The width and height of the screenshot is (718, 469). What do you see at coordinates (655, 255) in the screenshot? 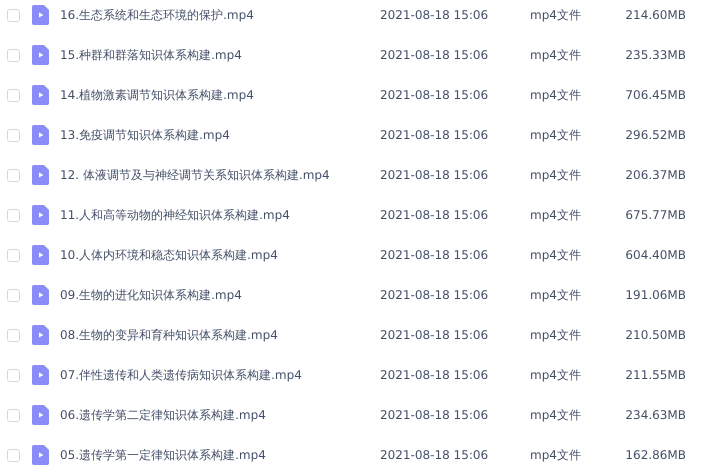
I see `file-size: 604.40MB` at bounding box center [655, 255].